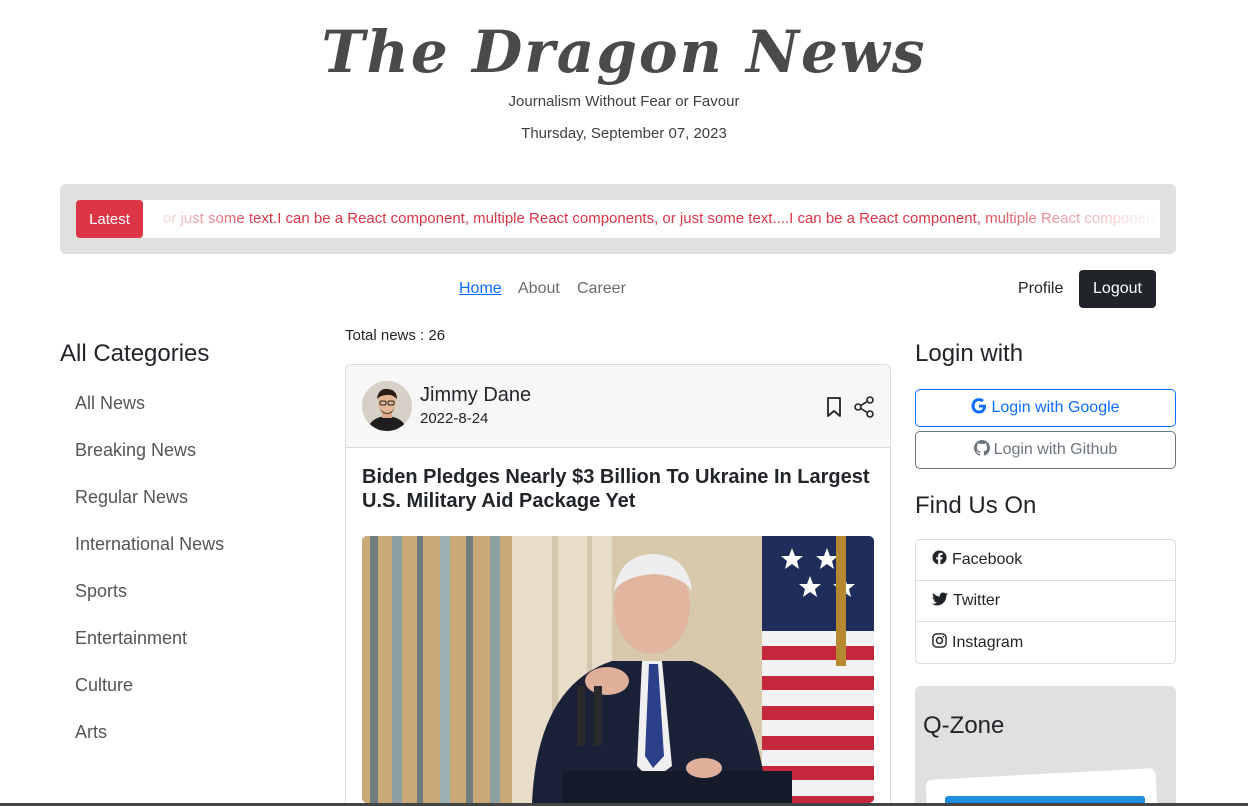 This screenshot has height=806, width=1248. I want to click on google-button-label: Login with Google, so click(1055, 407).